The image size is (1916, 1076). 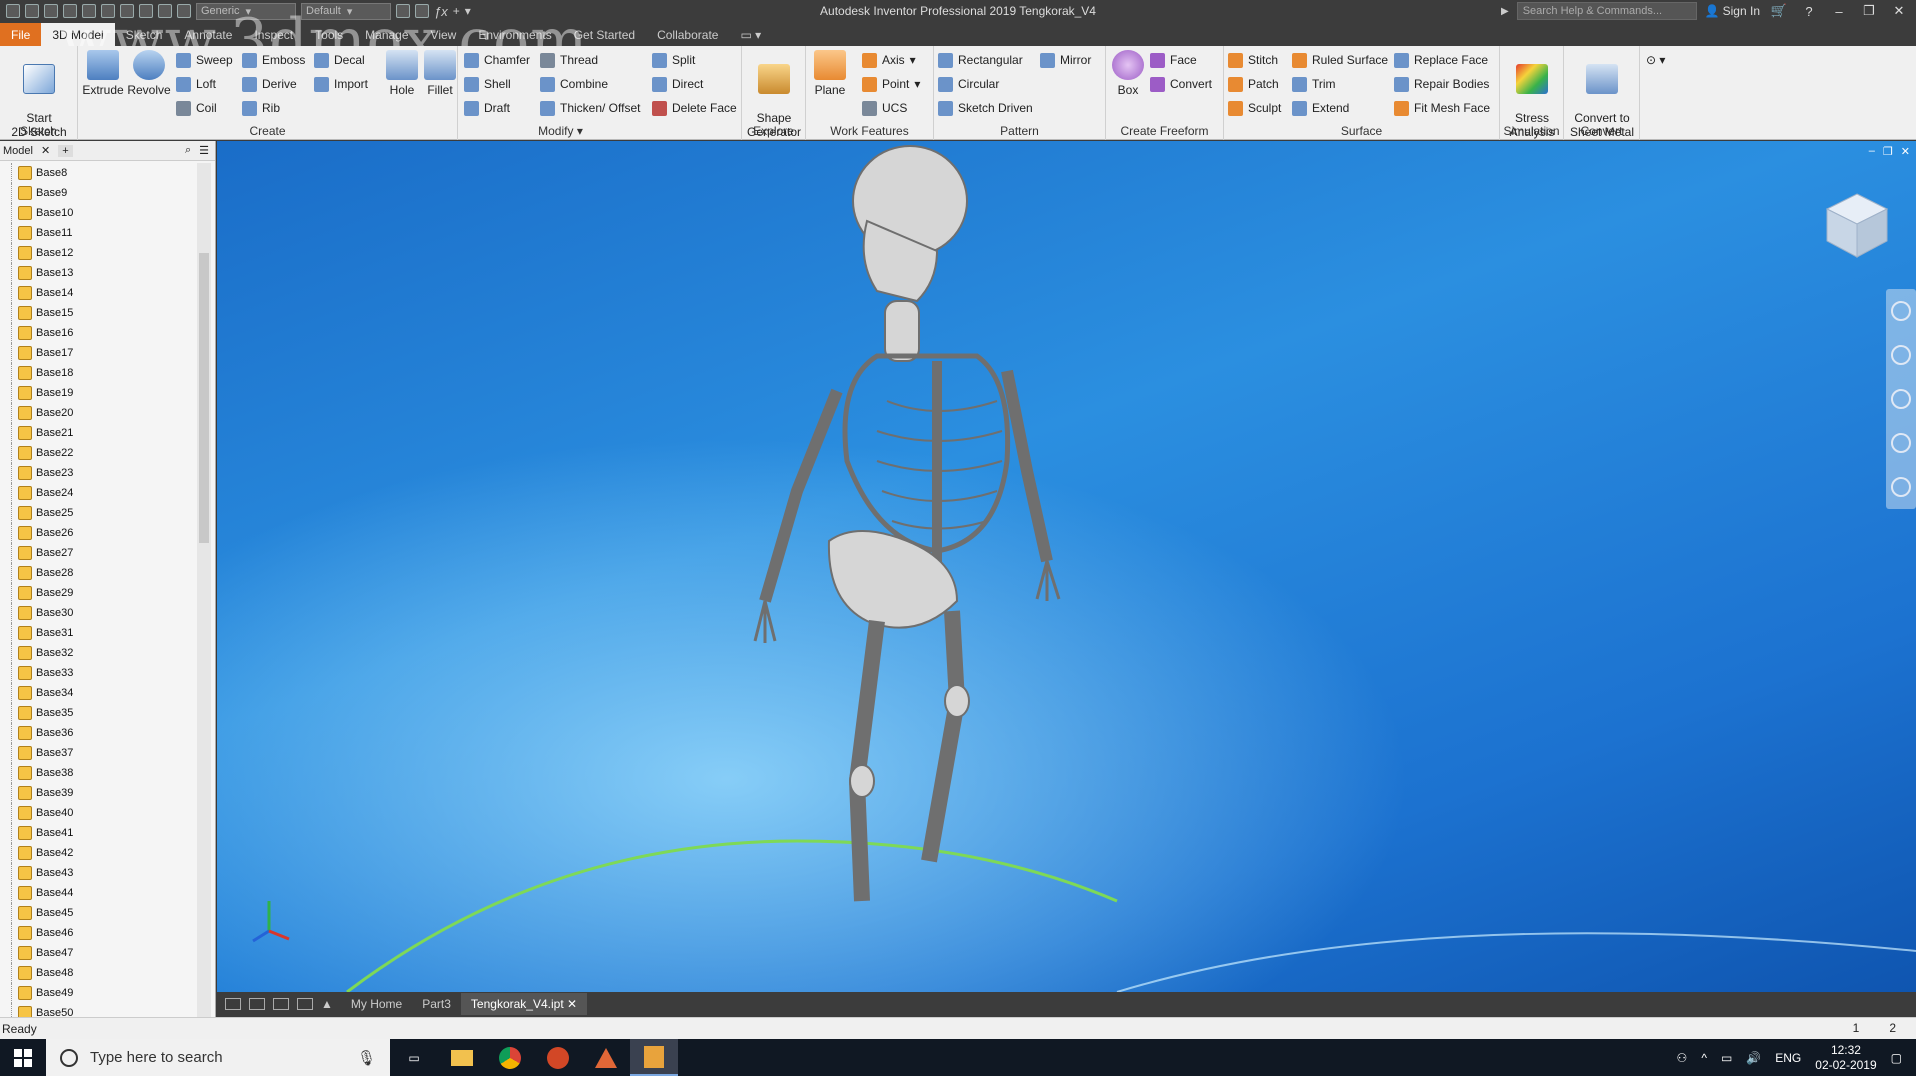 I want to click on tree-item: Base33, so click(x=98, y=673).